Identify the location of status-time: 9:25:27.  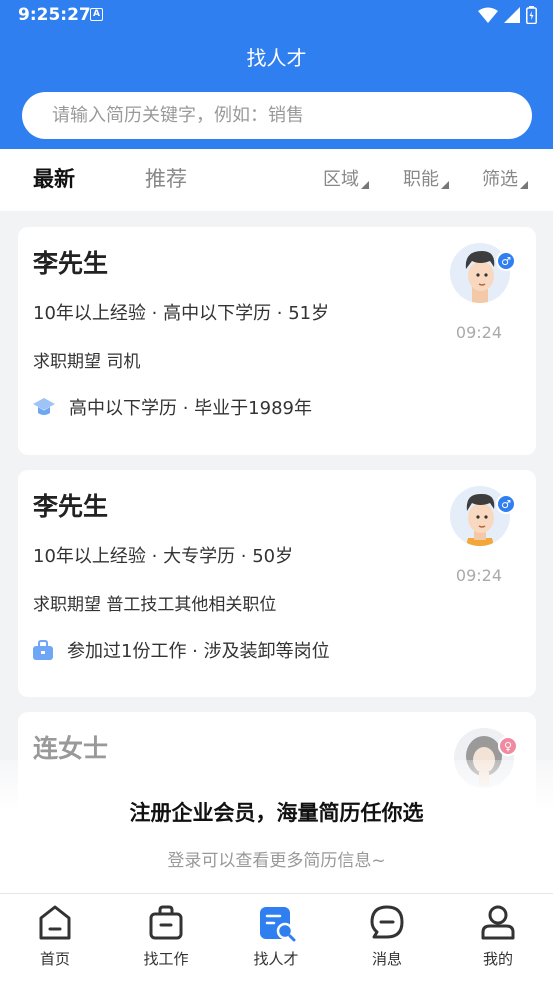
(54, 15).